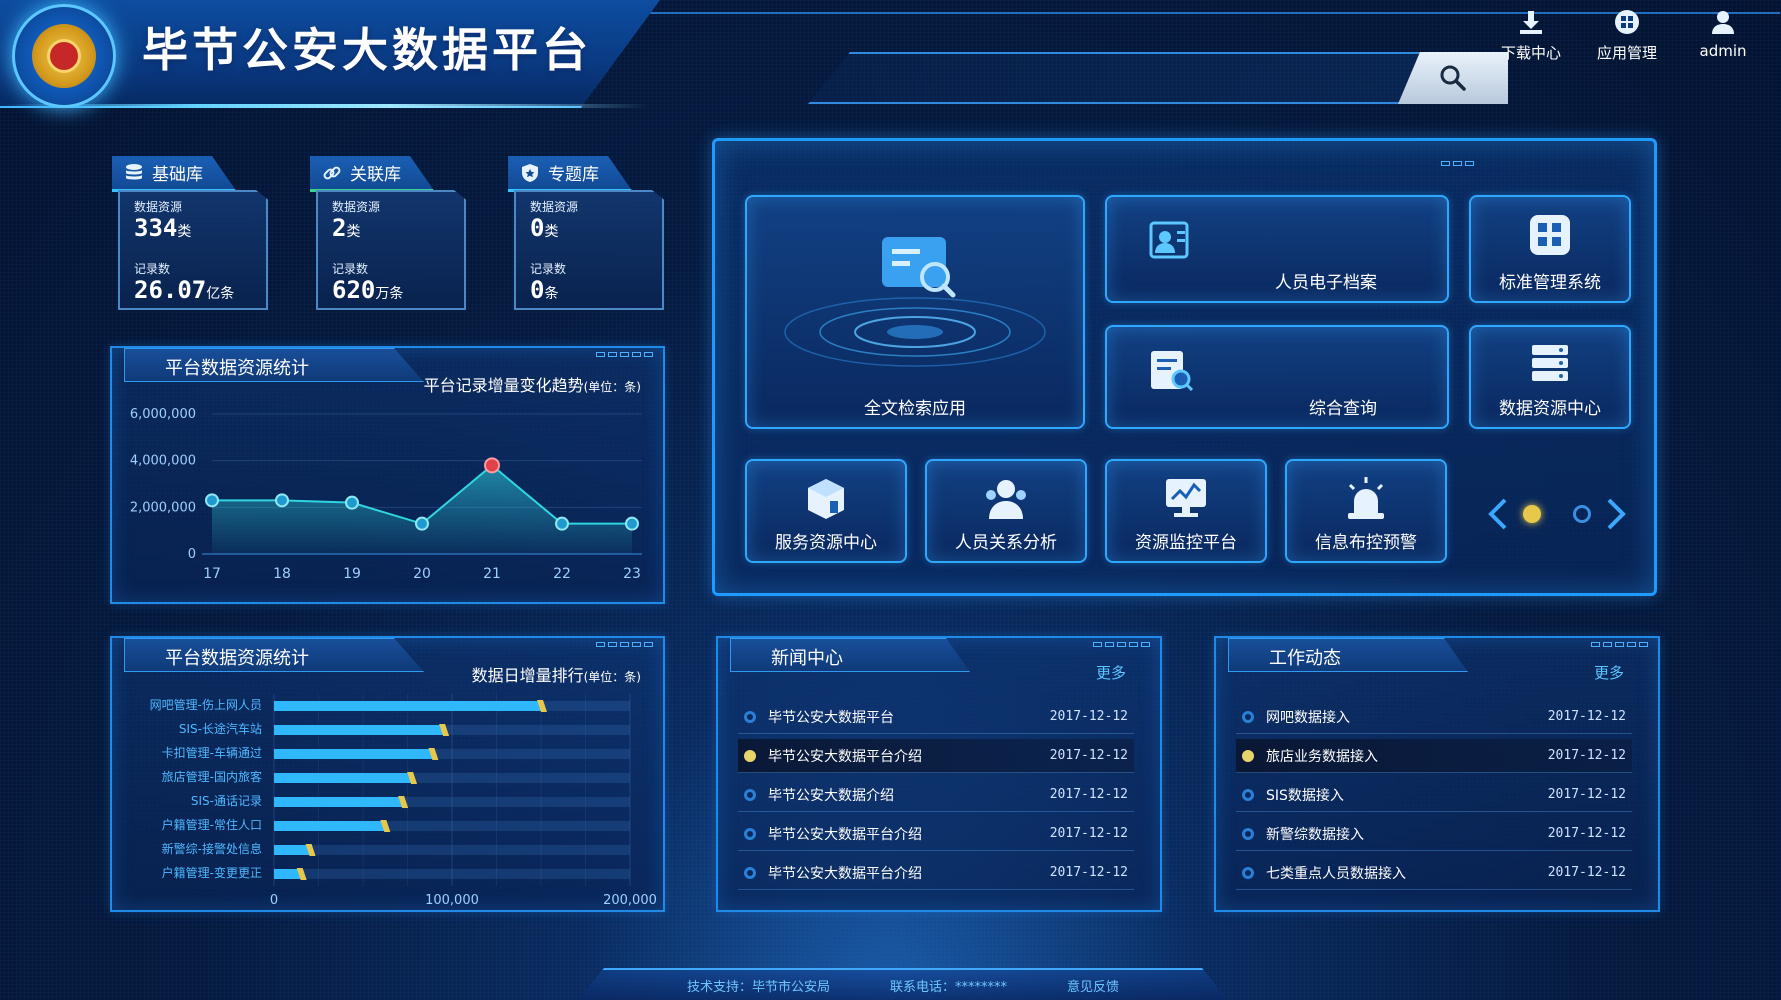  I want to click on database-icon, so click(134, 171).